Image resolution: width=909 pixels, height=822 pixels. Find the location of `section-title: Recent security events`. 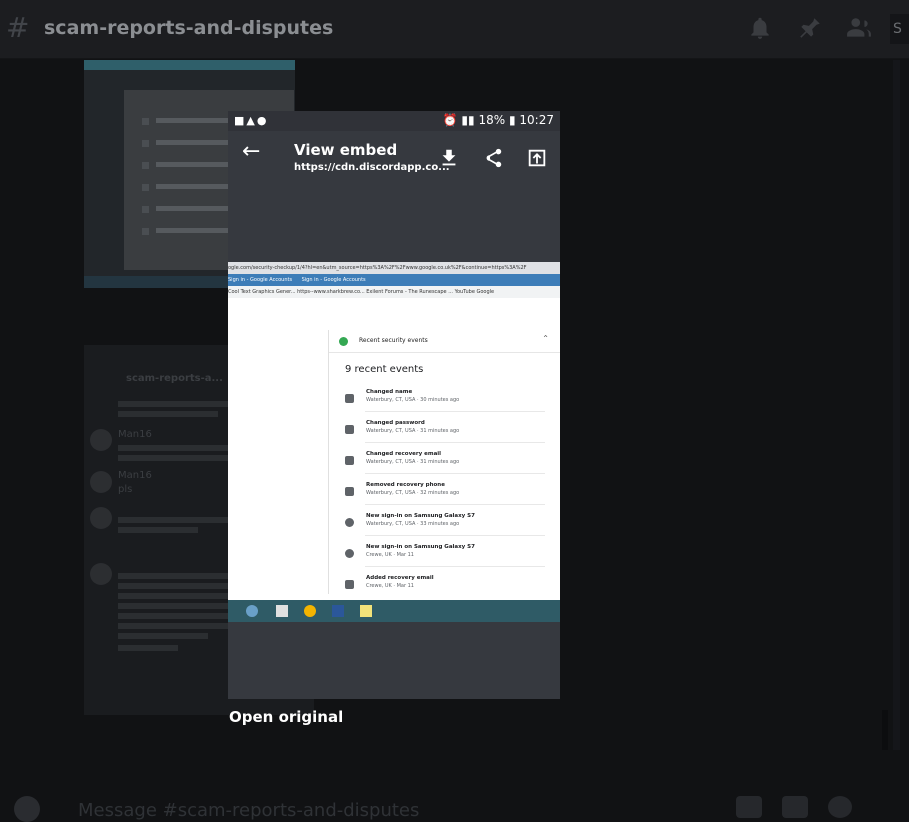

section-title: Recent security events is located at coordinates (393, 340).